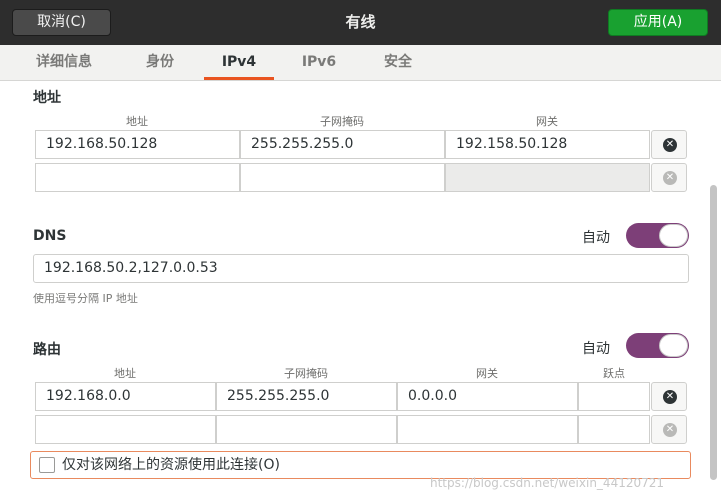 Image resolution: width=721 pixels, height=501 pixels. Describe the element at coordinates (547, 121) in the screenshot. I see `address-col-gateway: 网关` at that location.